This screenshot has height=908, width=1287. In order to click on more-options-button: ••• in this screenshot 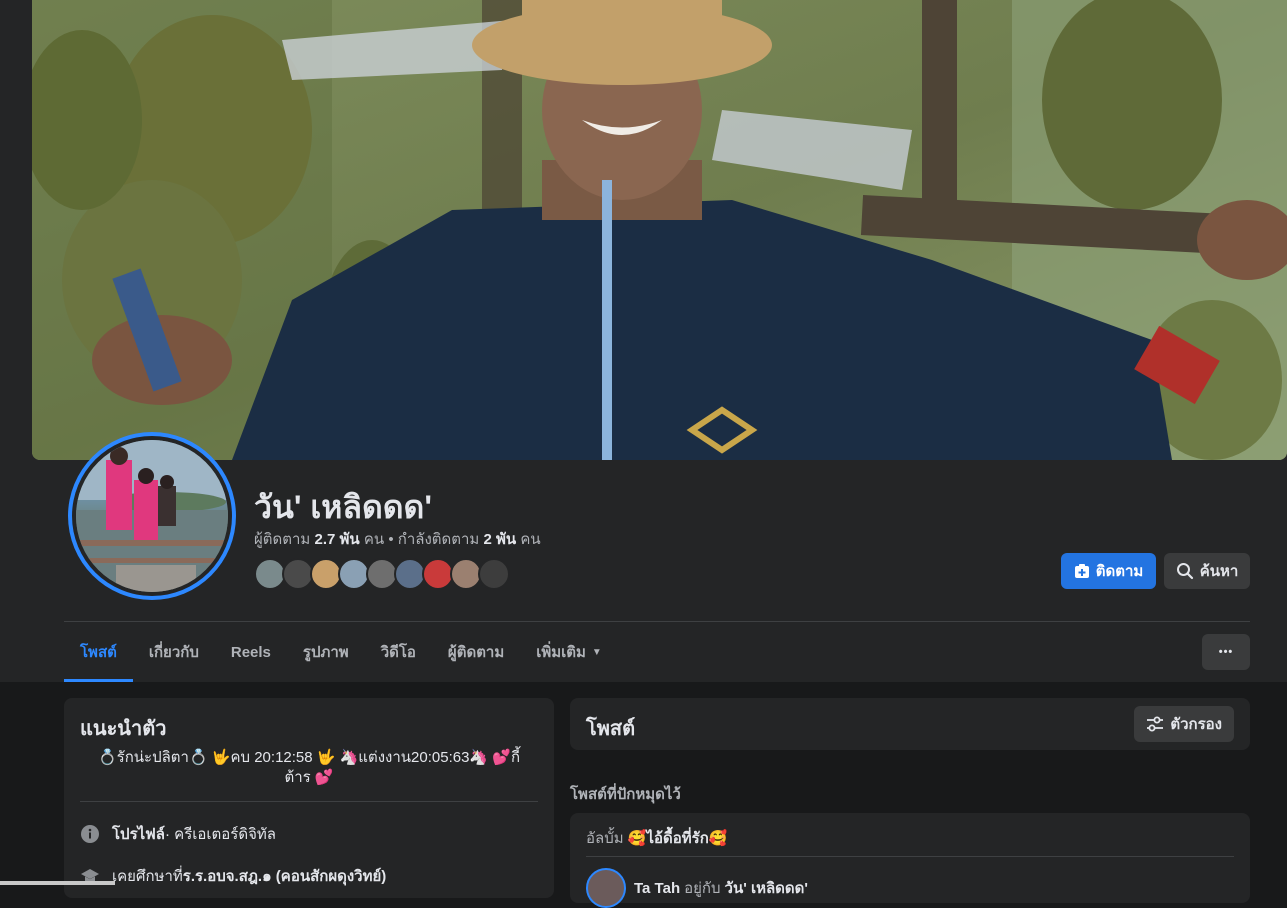, I will do `click(1226, 652)`.